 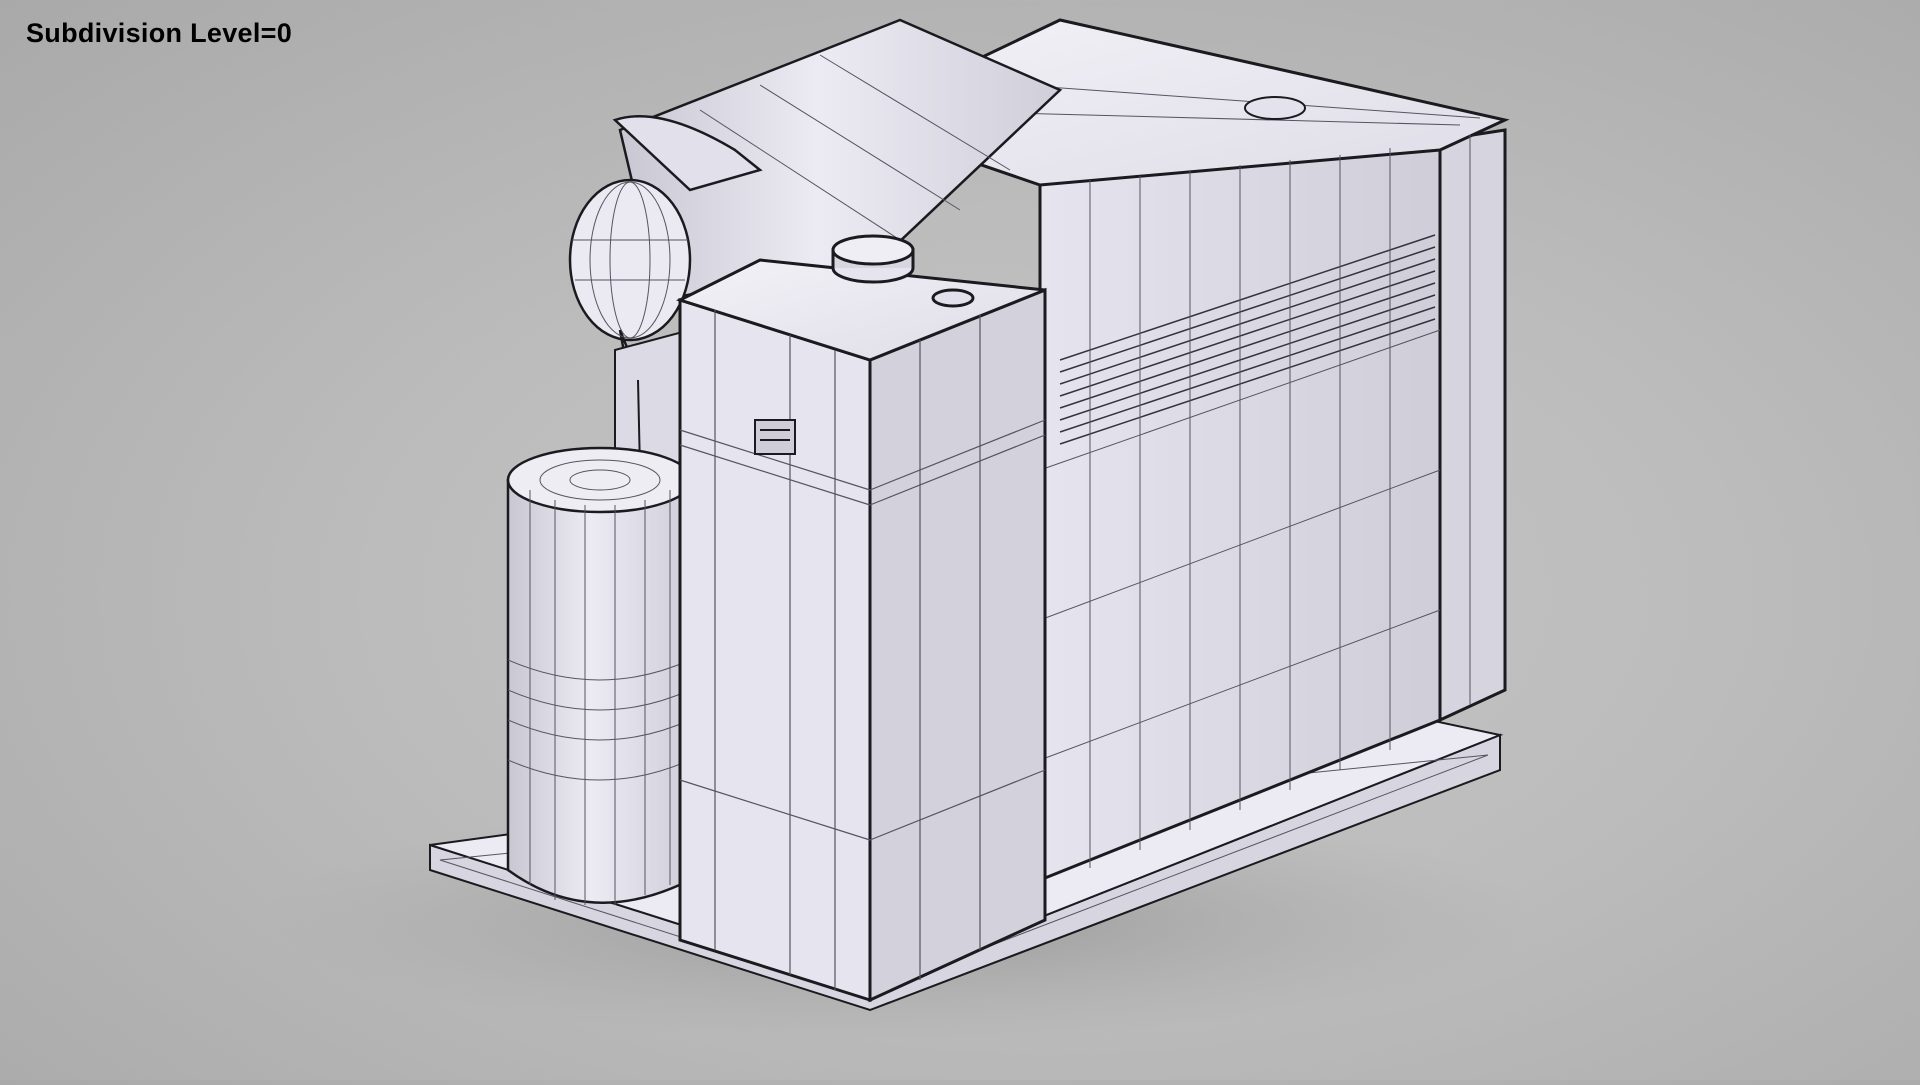 I want to click on tank-handle-icon, so click(x=775, y=437).